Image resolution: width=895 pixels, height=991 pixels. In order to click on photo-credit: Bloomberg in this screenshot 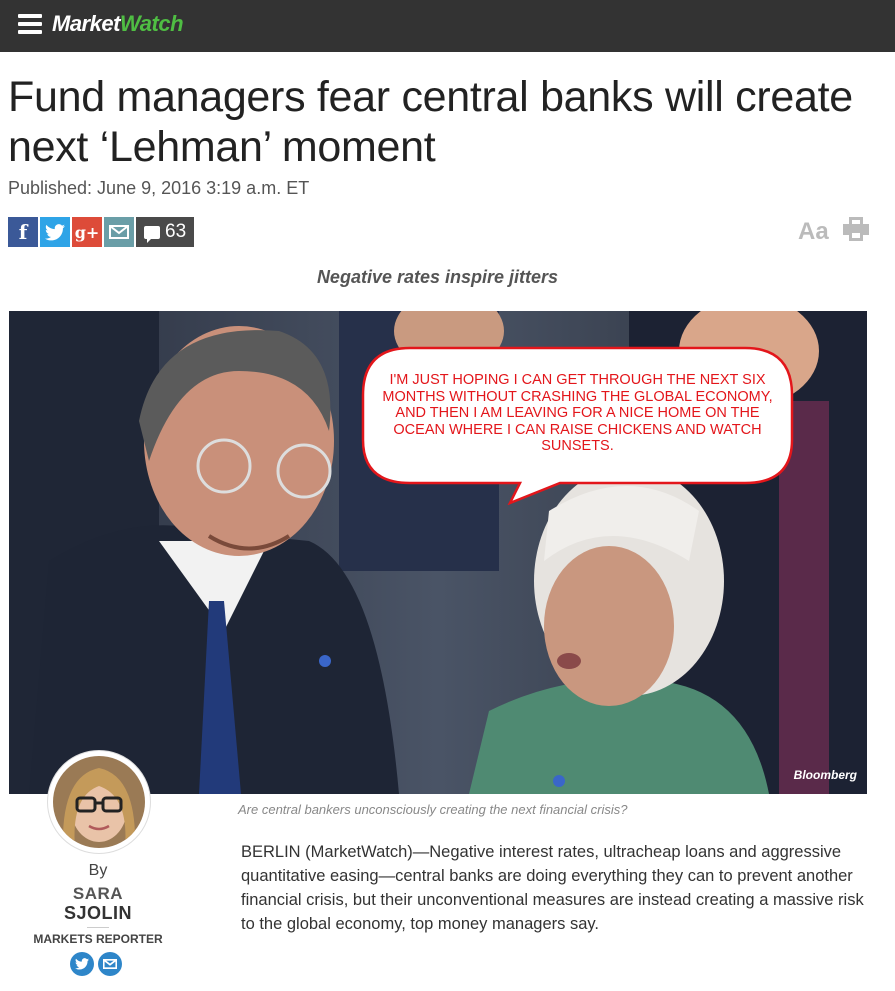, I will do `click(825, 775)`.